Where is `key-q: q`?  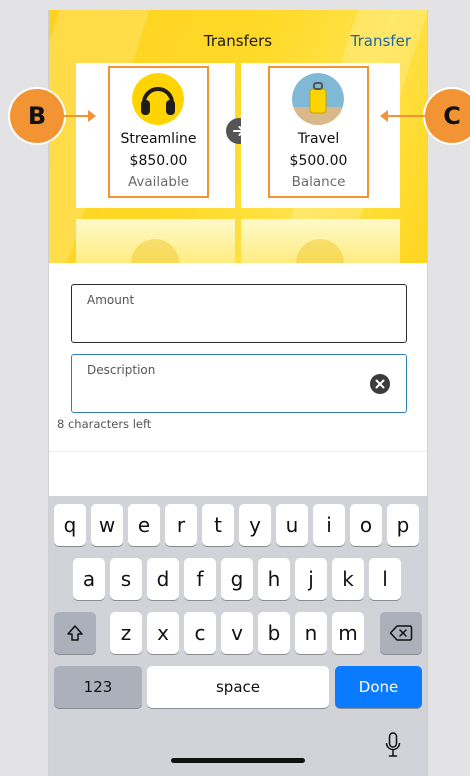 key-q: q is located at coordinates (70, 525).